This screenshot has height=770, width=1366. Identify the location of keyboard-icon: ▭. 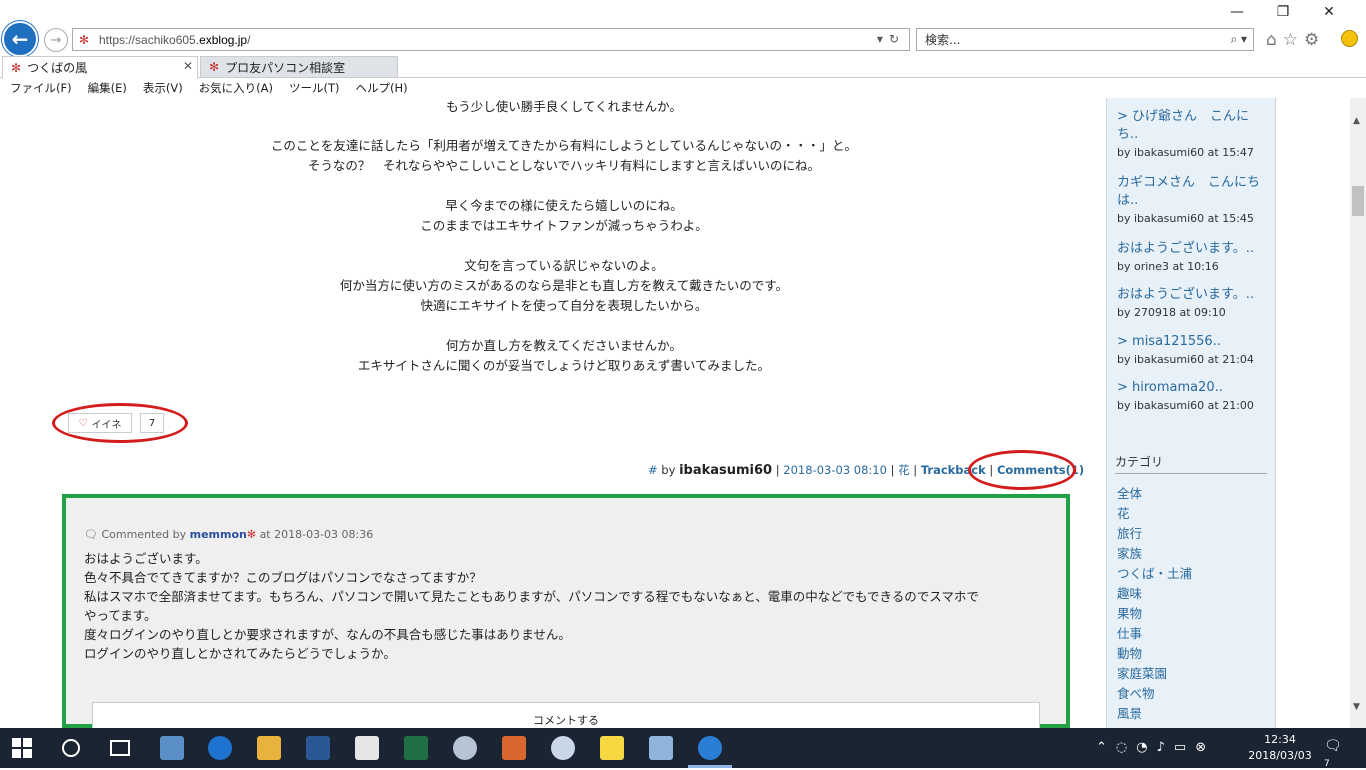
(1184, 747).